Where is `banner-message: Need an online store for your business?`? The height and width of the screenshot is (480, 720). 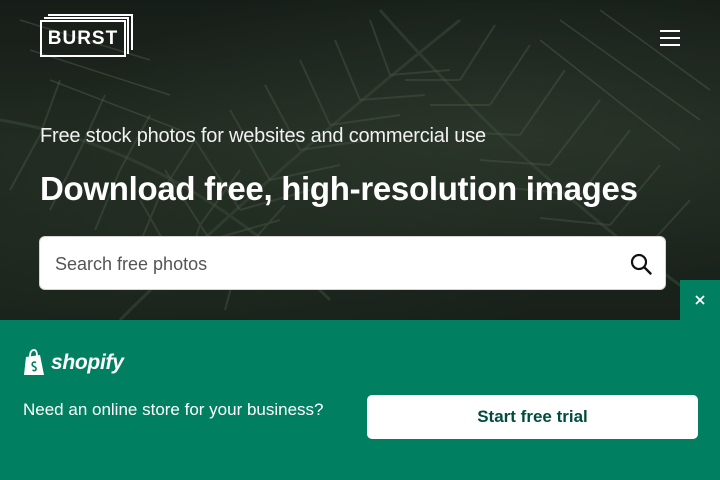 banner-message: Need an online store for your business? is located at coordinates (173, 409).